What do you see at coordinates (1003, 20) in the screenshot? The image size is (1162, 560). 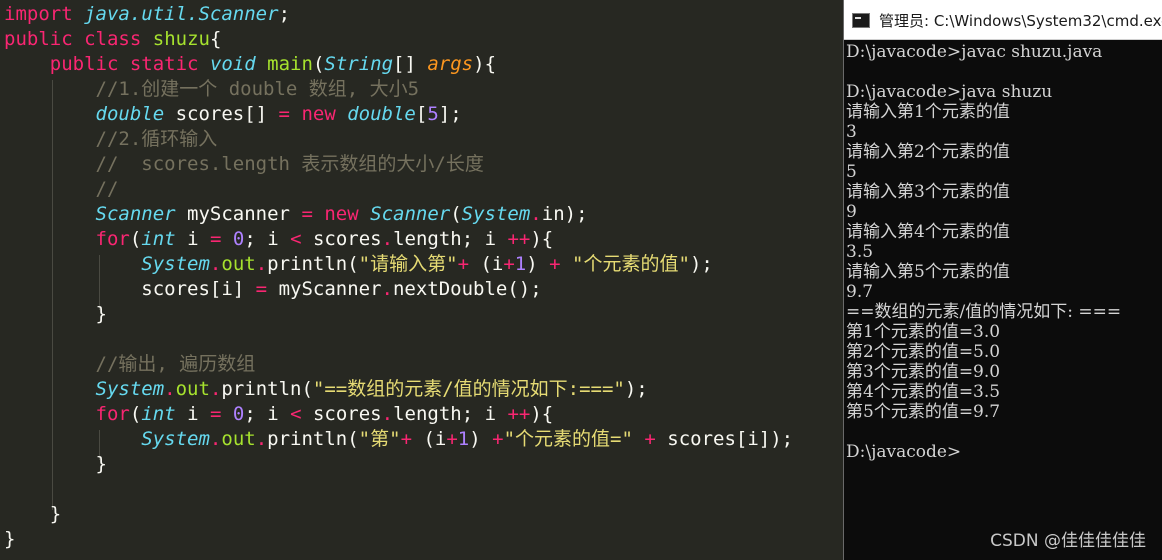 I see `cmd-titlebar: 管理员: C:\Windows\System32\cmd.exe` at bounding box center [1003, 20].